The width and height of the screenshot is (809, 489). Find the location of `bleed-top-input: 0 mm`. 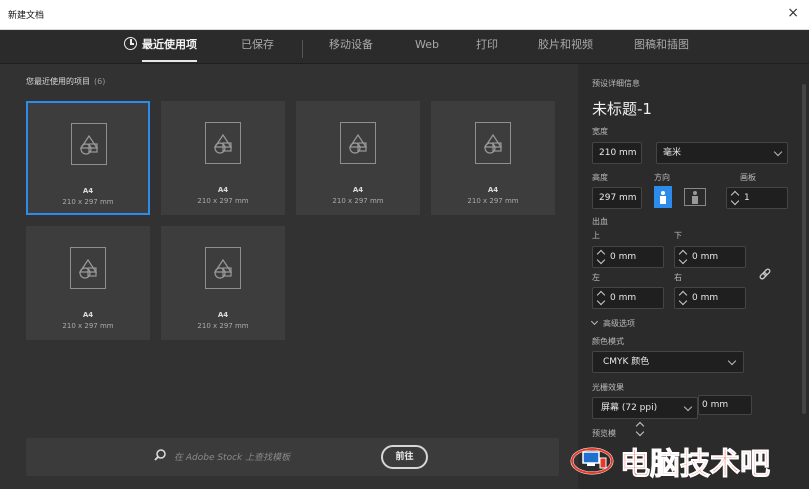

bleed-top-input: 0 mm is located at coordinates (628, 257).